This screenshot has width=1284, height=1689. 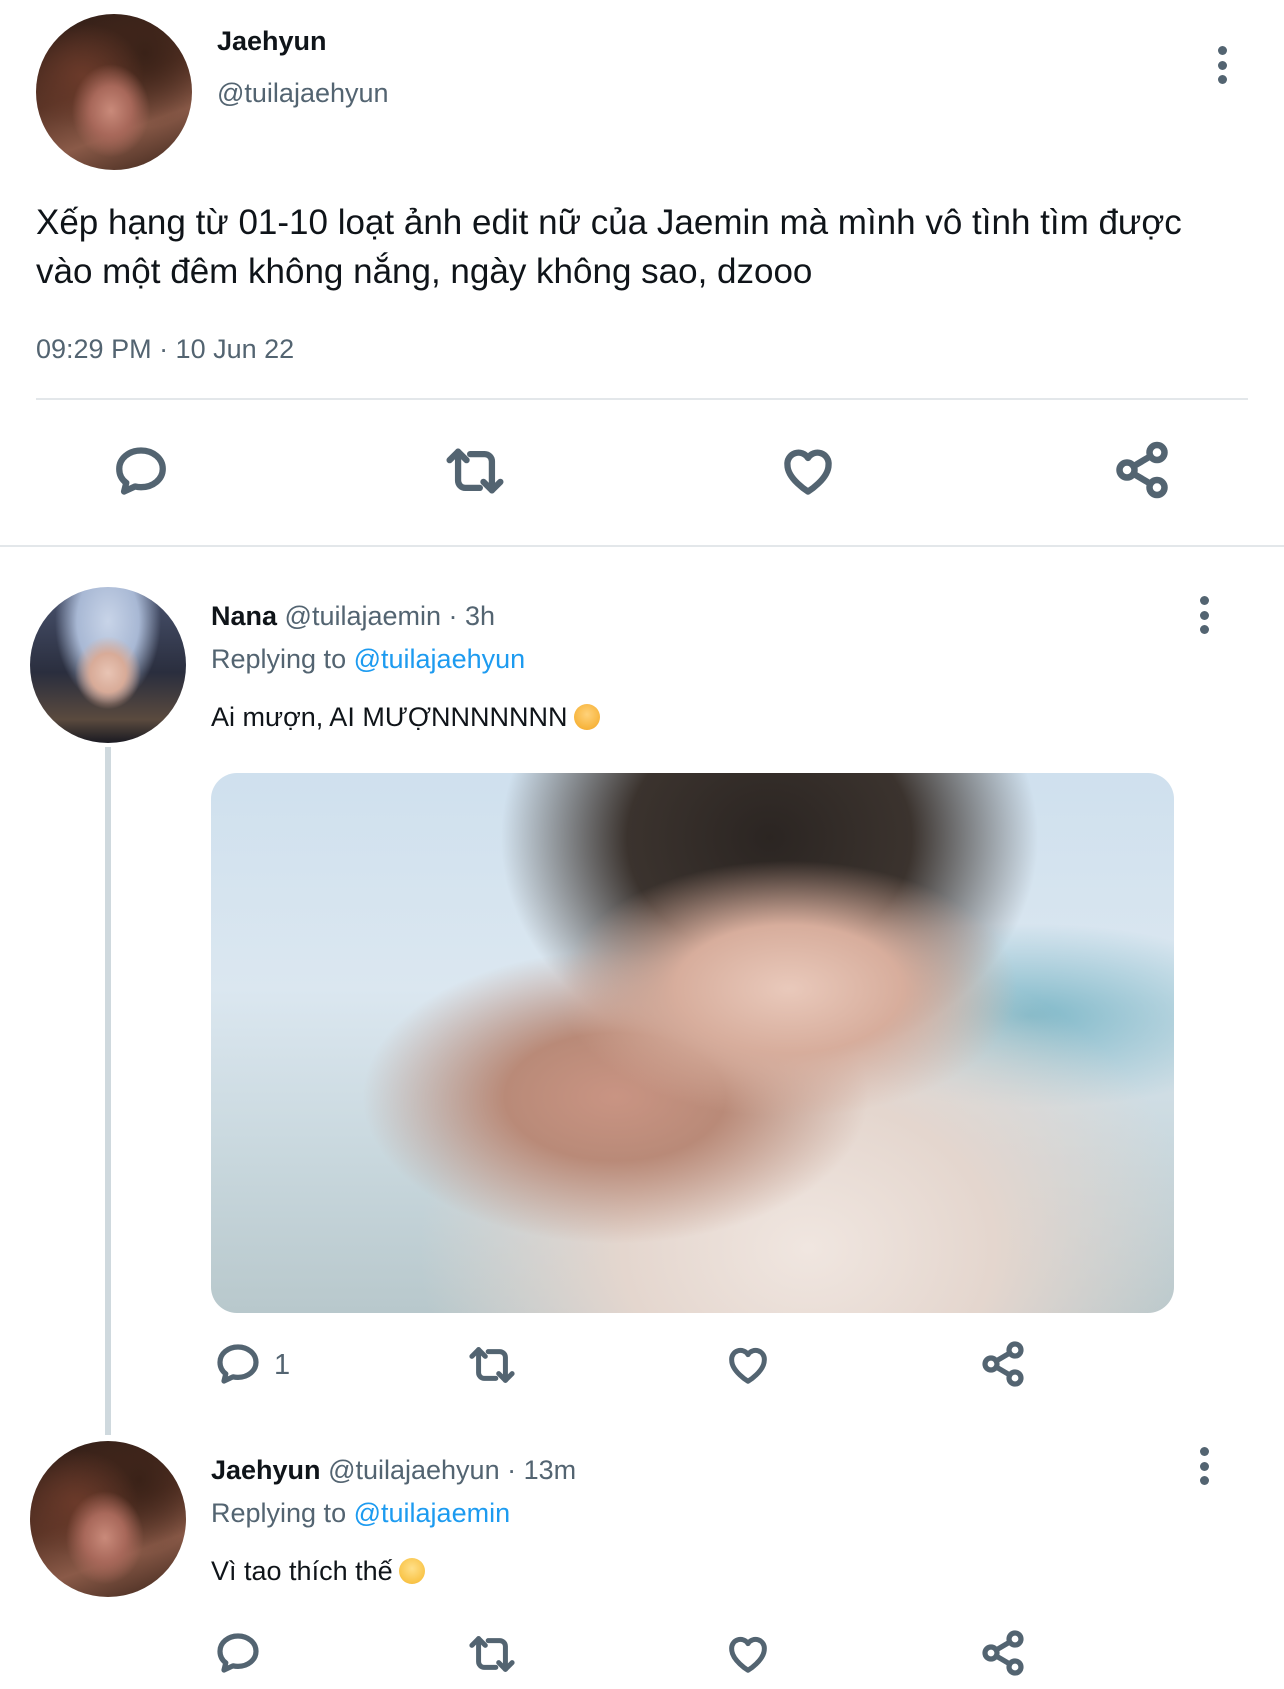 I want to click on divider, so click(x=642, y=399).